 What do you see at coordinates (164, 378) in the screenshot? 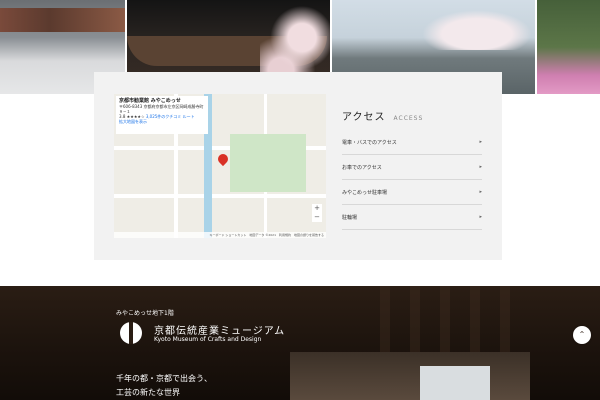
I see `tagline-line-1: 千年の都・京都で出会う、` at bounding box center [164, 378].